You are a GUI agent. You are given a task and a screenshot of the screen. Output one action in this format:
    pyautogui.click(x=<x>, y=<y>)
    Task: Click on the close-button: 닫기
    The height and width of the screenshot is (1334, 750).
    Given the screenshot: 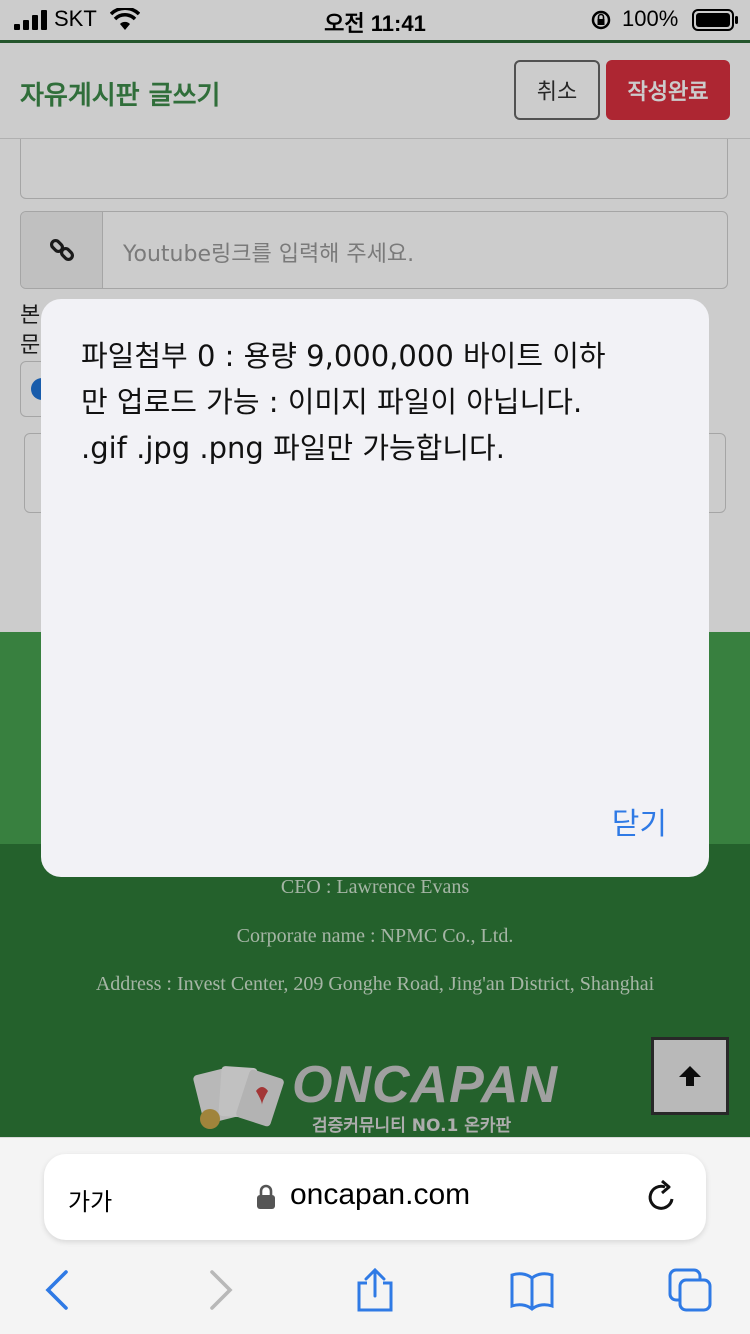 What is the action you would take?
    pyautogui.click(x=639, y=821)
    